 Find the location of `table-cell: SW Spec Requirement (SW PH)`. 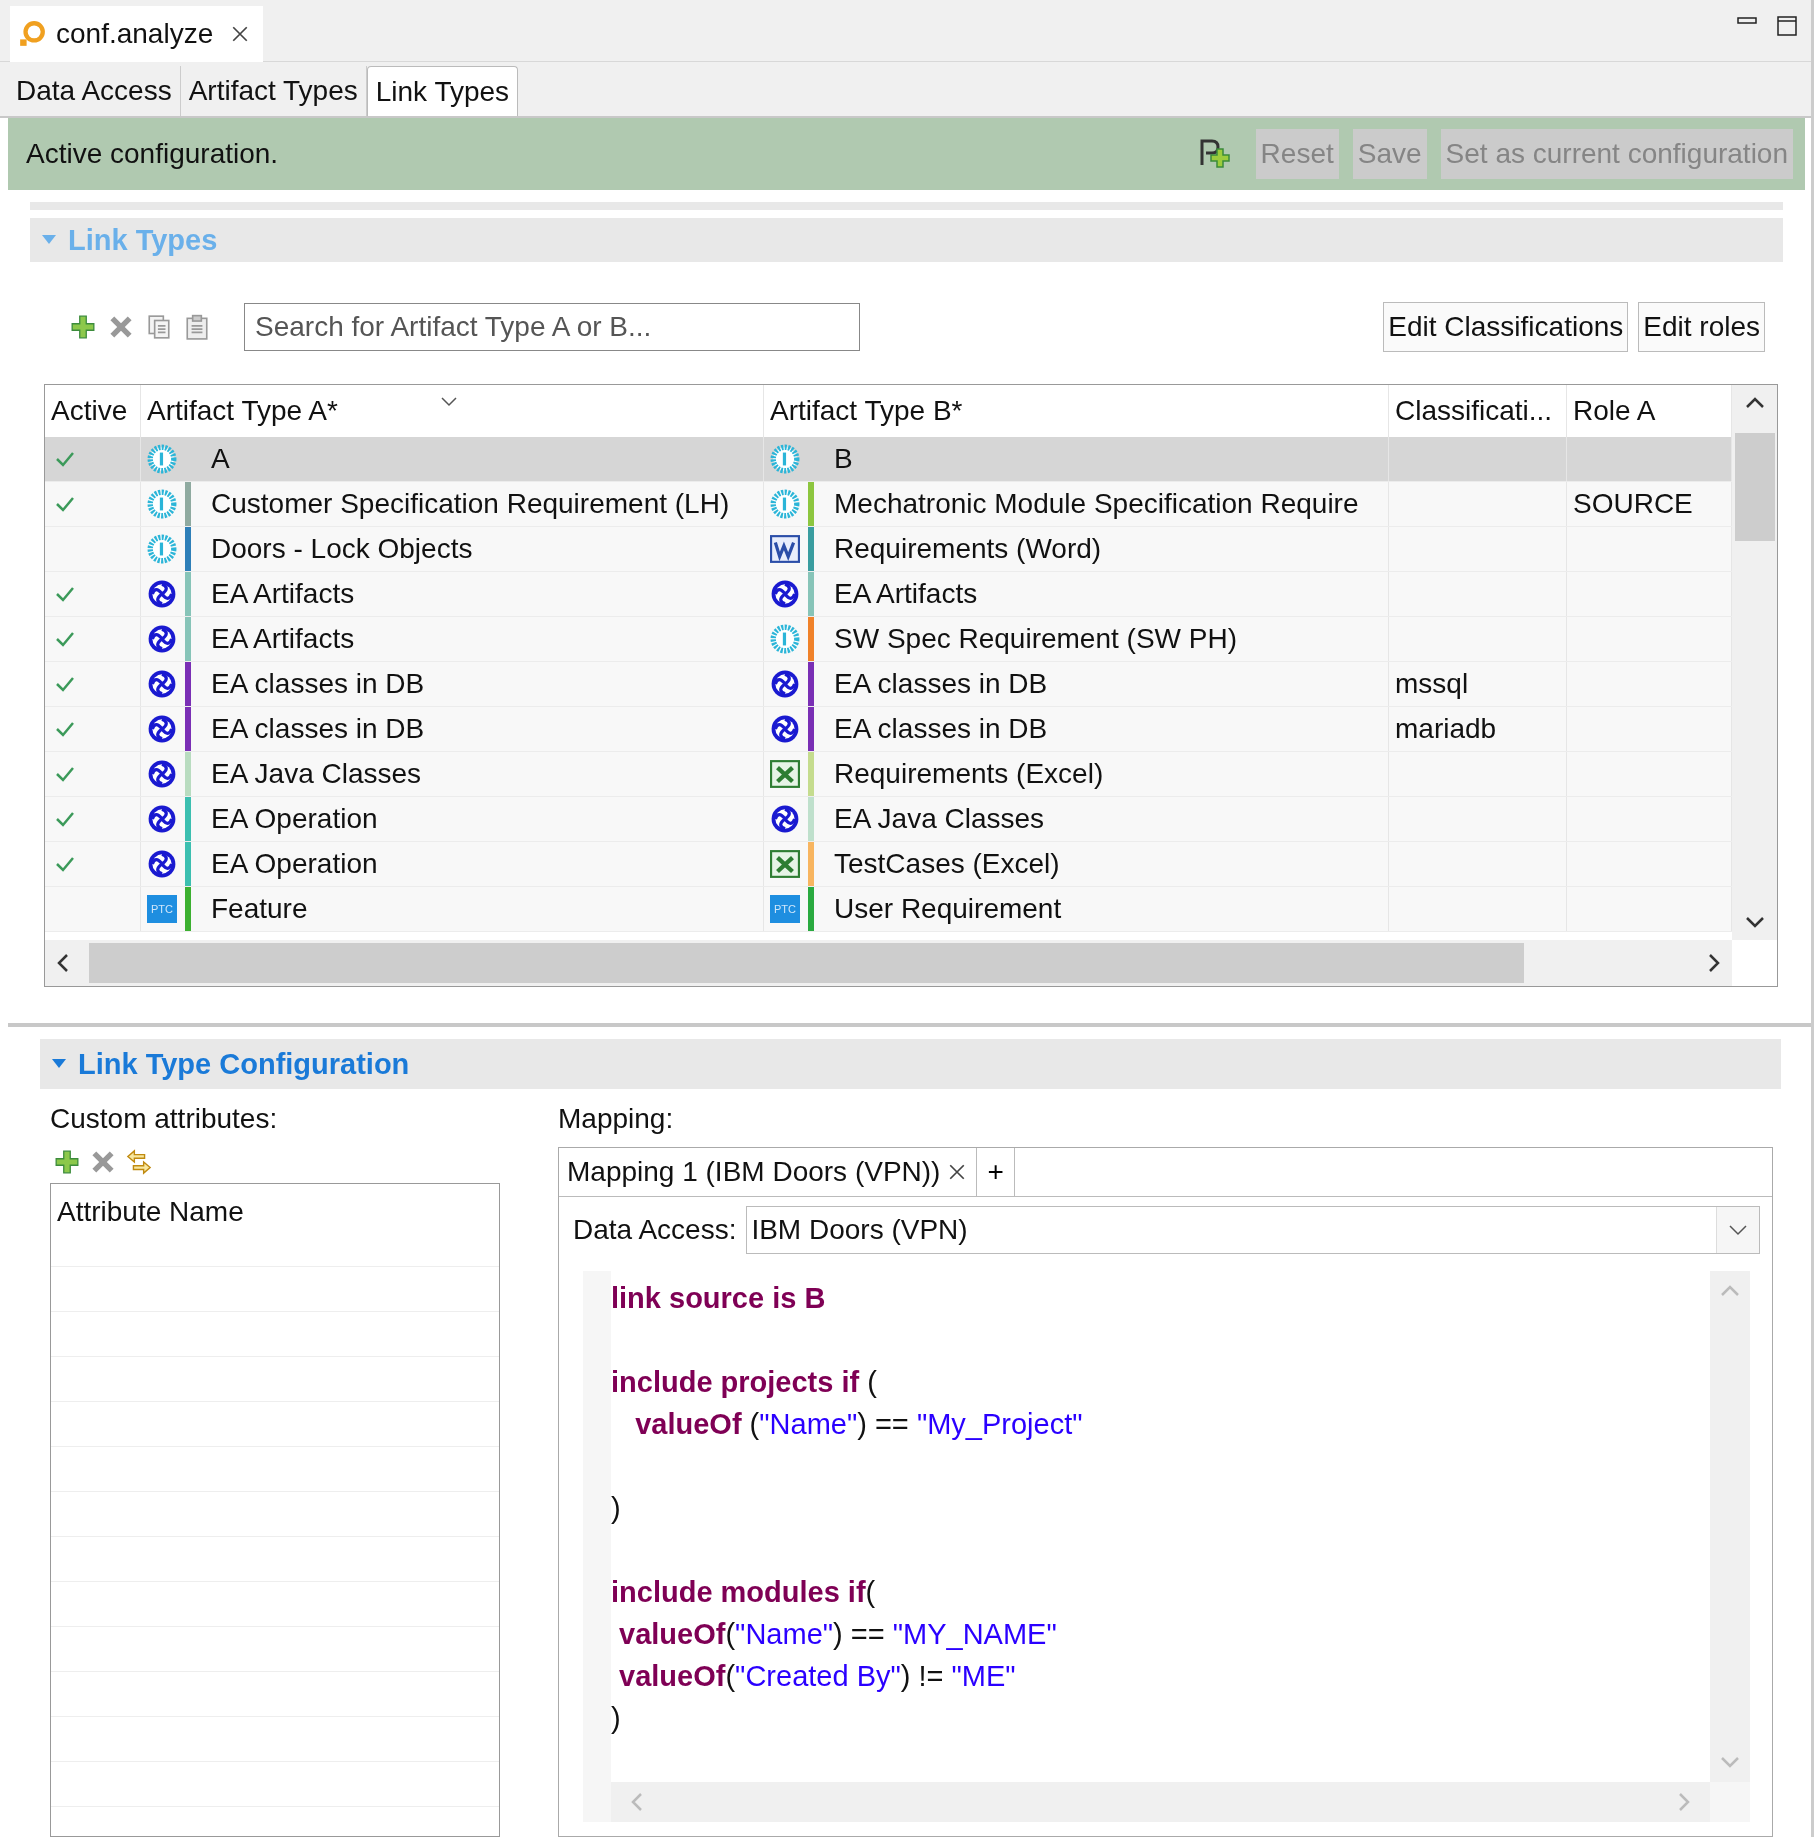

table-cell: SW Spec Requirement (SW PH) is located at coordinates (1035, 639).